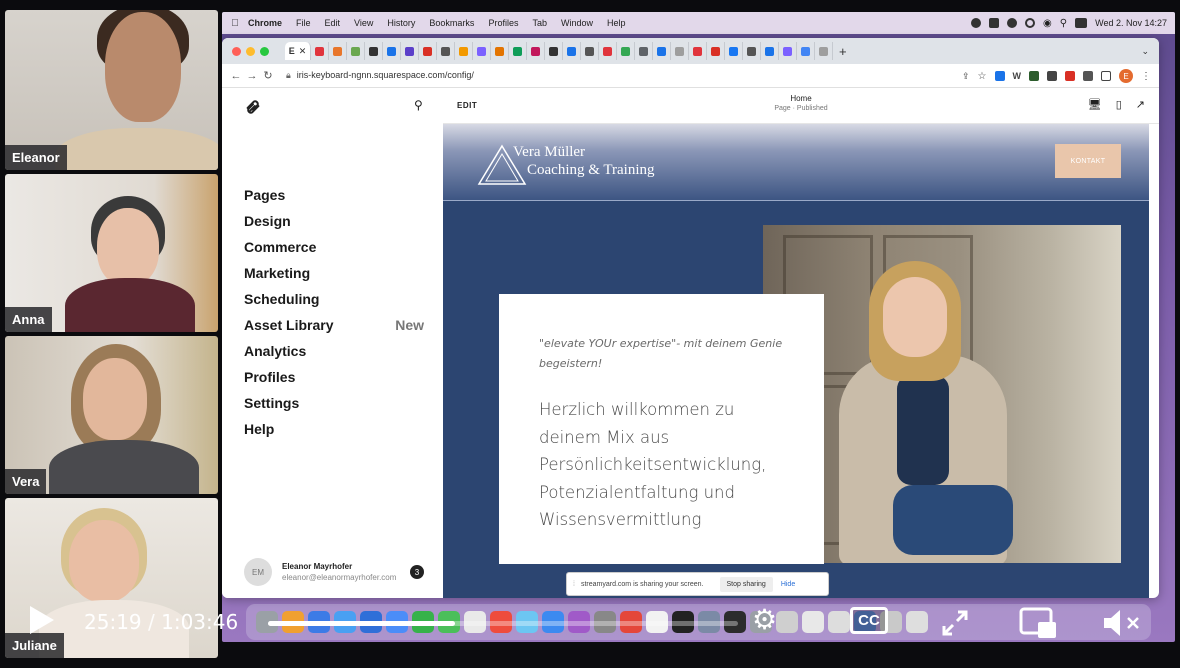 This screenshot has height=668, width=1180. Describe the element at coordinates (303, 23) in the screenshot. I see `menu-file: File` at that location.